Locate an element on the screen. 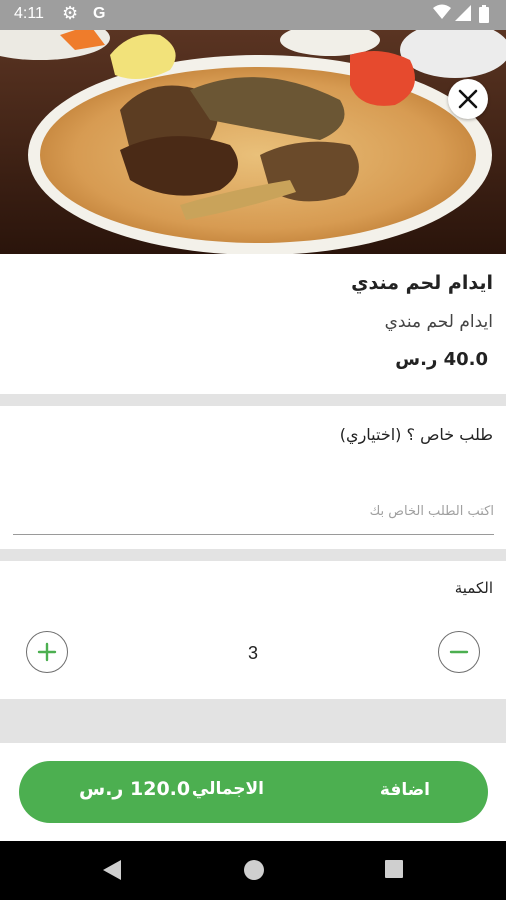  decrease-quantity-button is located at coordinates (459, 652).